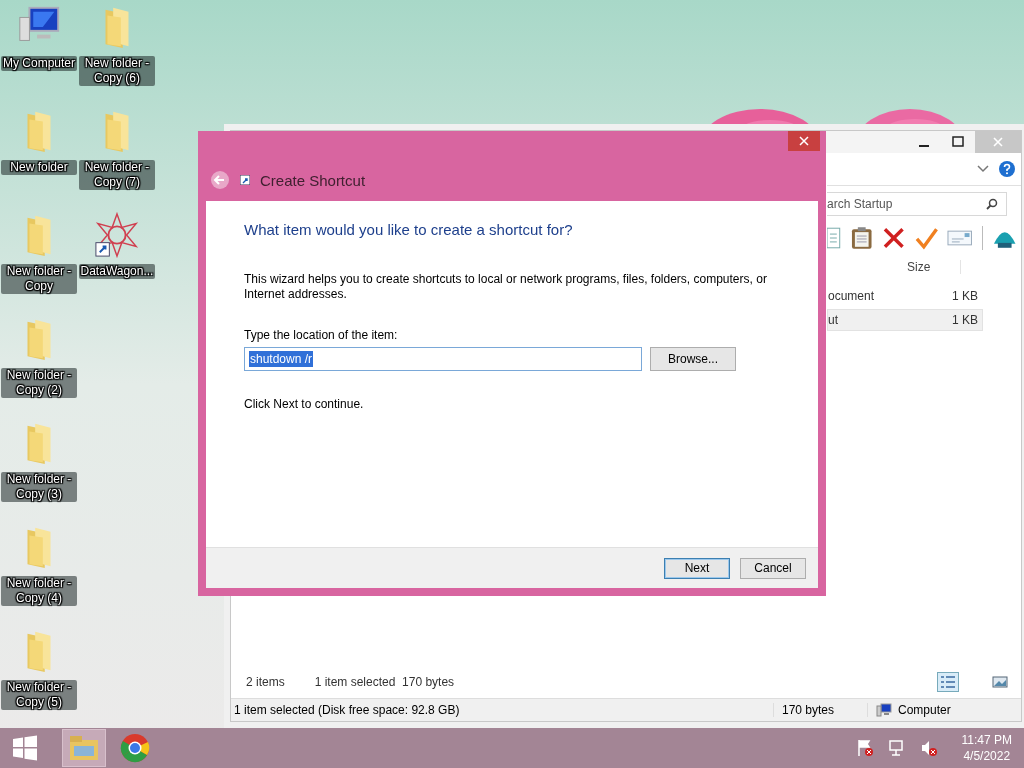  I want to click on dialog-button: Next, so click(697, 568).